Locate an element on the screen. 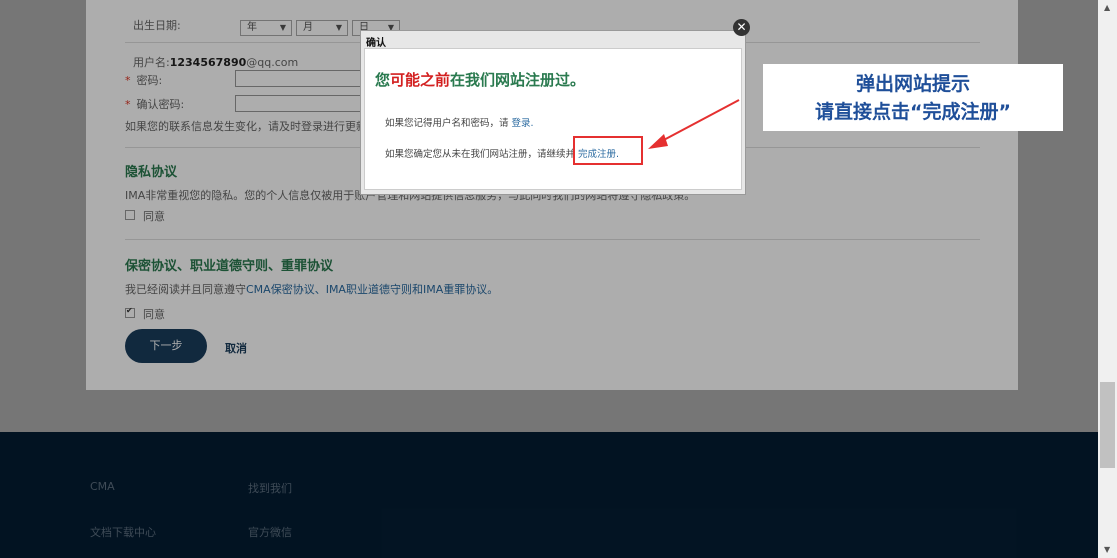  callout-line-1: 弹出网站提示 is located at coordinates (912, 84).